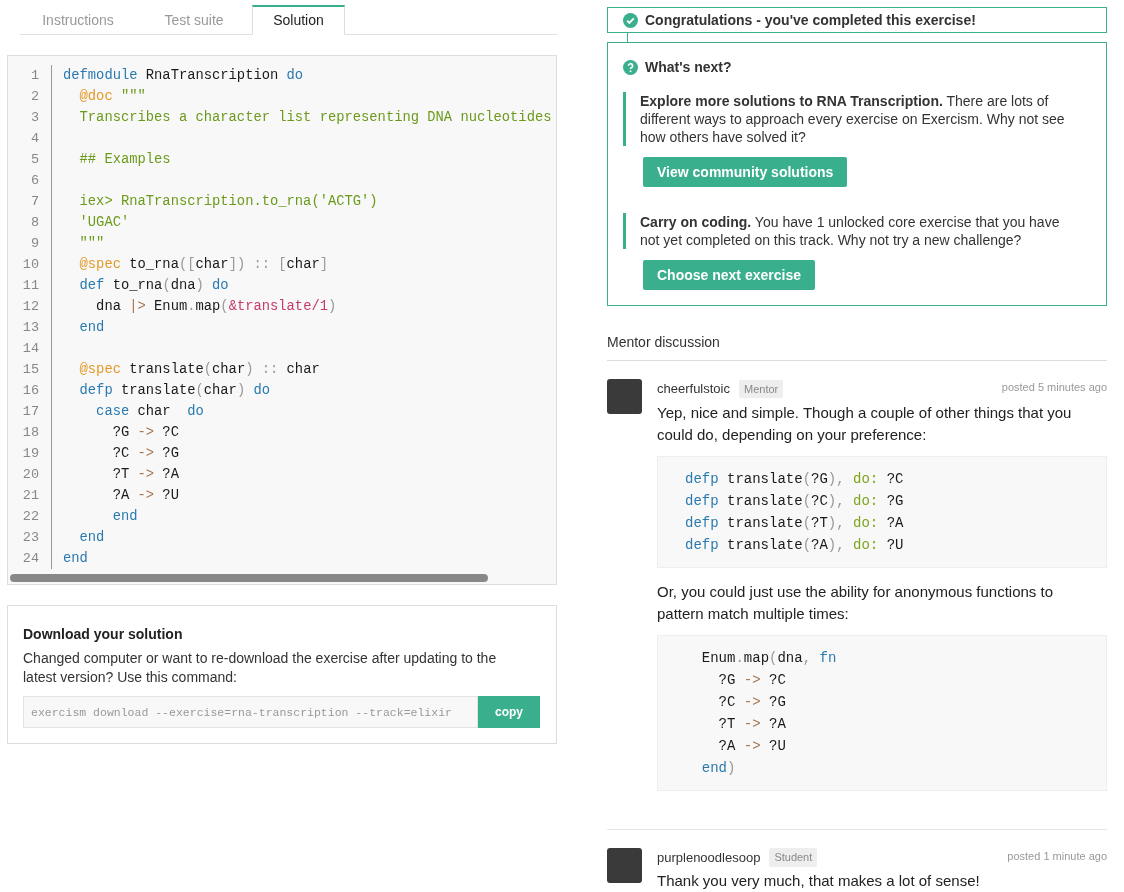 This screenshot has height=892, width=1124. What do you see at coordinates (203, 265) in the screenshot?
I see `code-line: @spec to_rna([char]) :: [char]` at bounding box center [203, 265].